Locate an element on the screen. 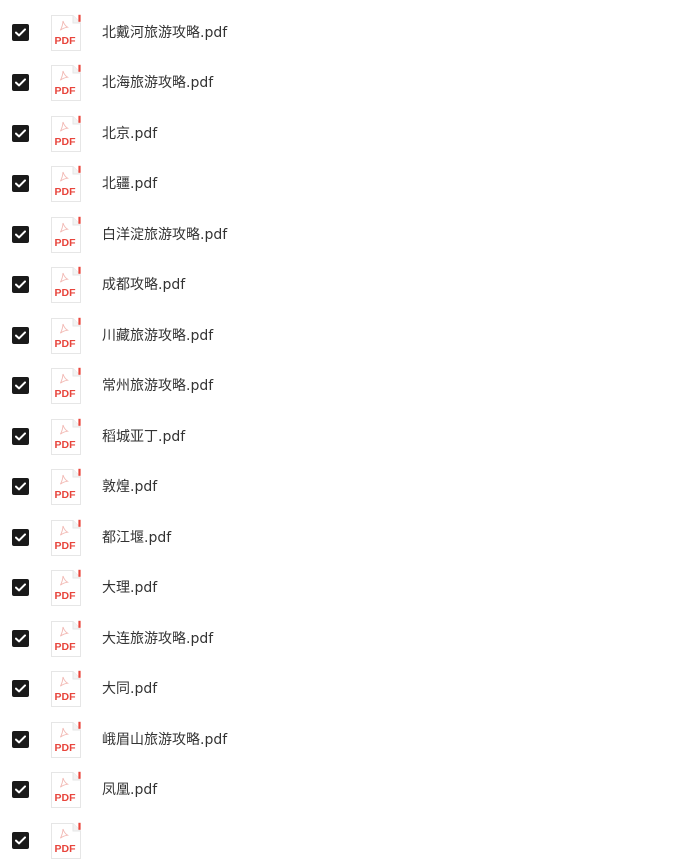 The height and width of the screenshot is (865, 687). file-name: 大理.pdf is located at coordinates (129, 588).